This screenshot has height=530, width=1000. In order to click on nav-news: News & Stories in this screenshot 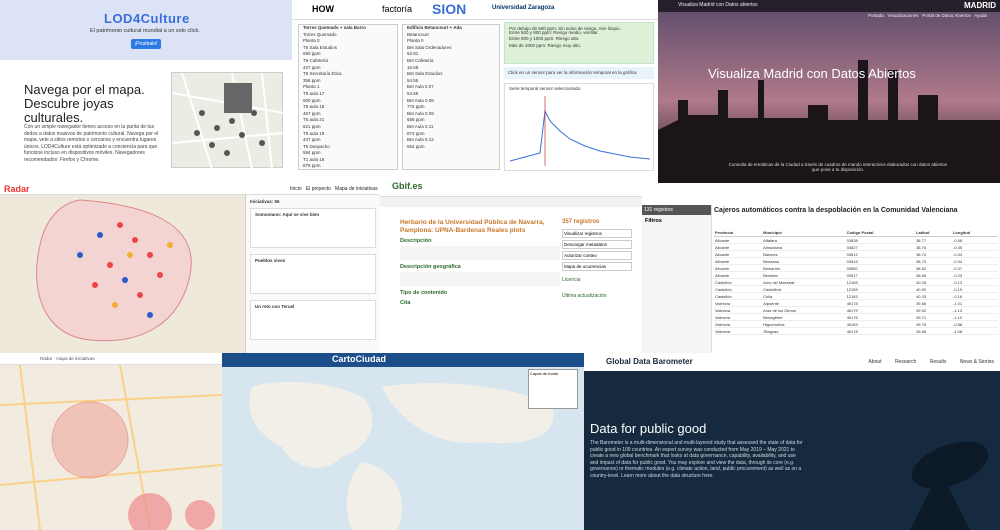, I will do `click(977, 362)`.